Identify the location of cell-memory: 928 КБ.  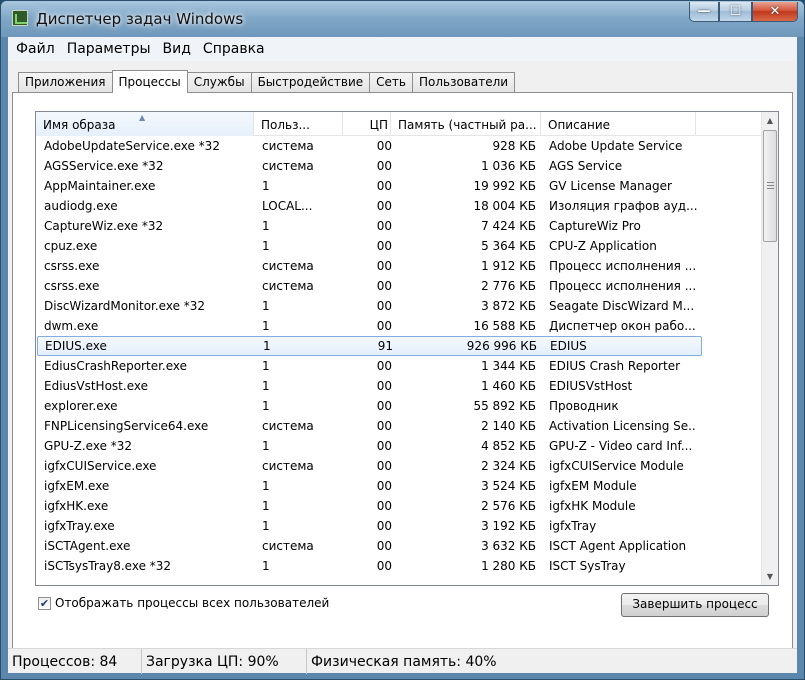
(514, 146).